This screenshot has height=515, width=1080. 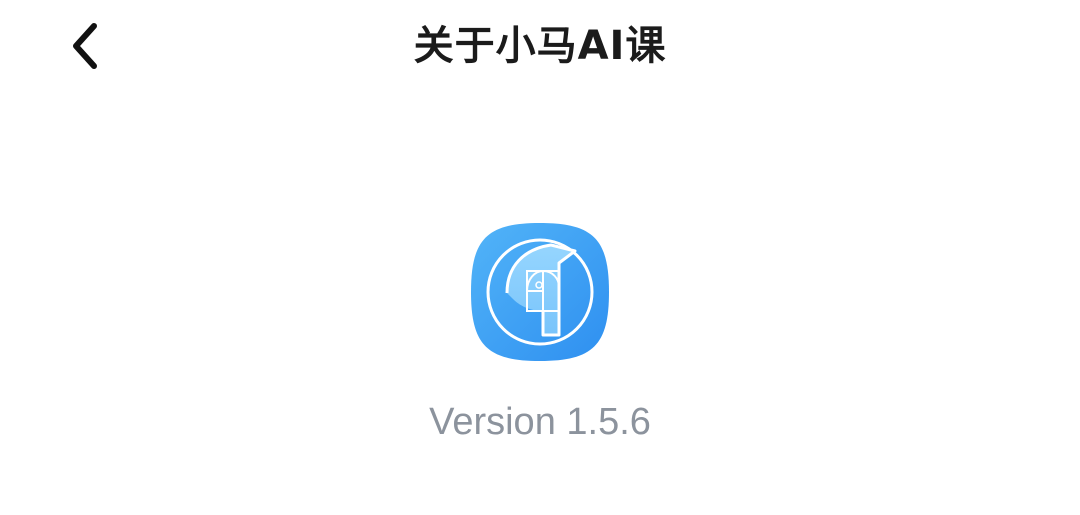 I want to click on version-text: Version 1.5.6, so click(x=540, y=422).